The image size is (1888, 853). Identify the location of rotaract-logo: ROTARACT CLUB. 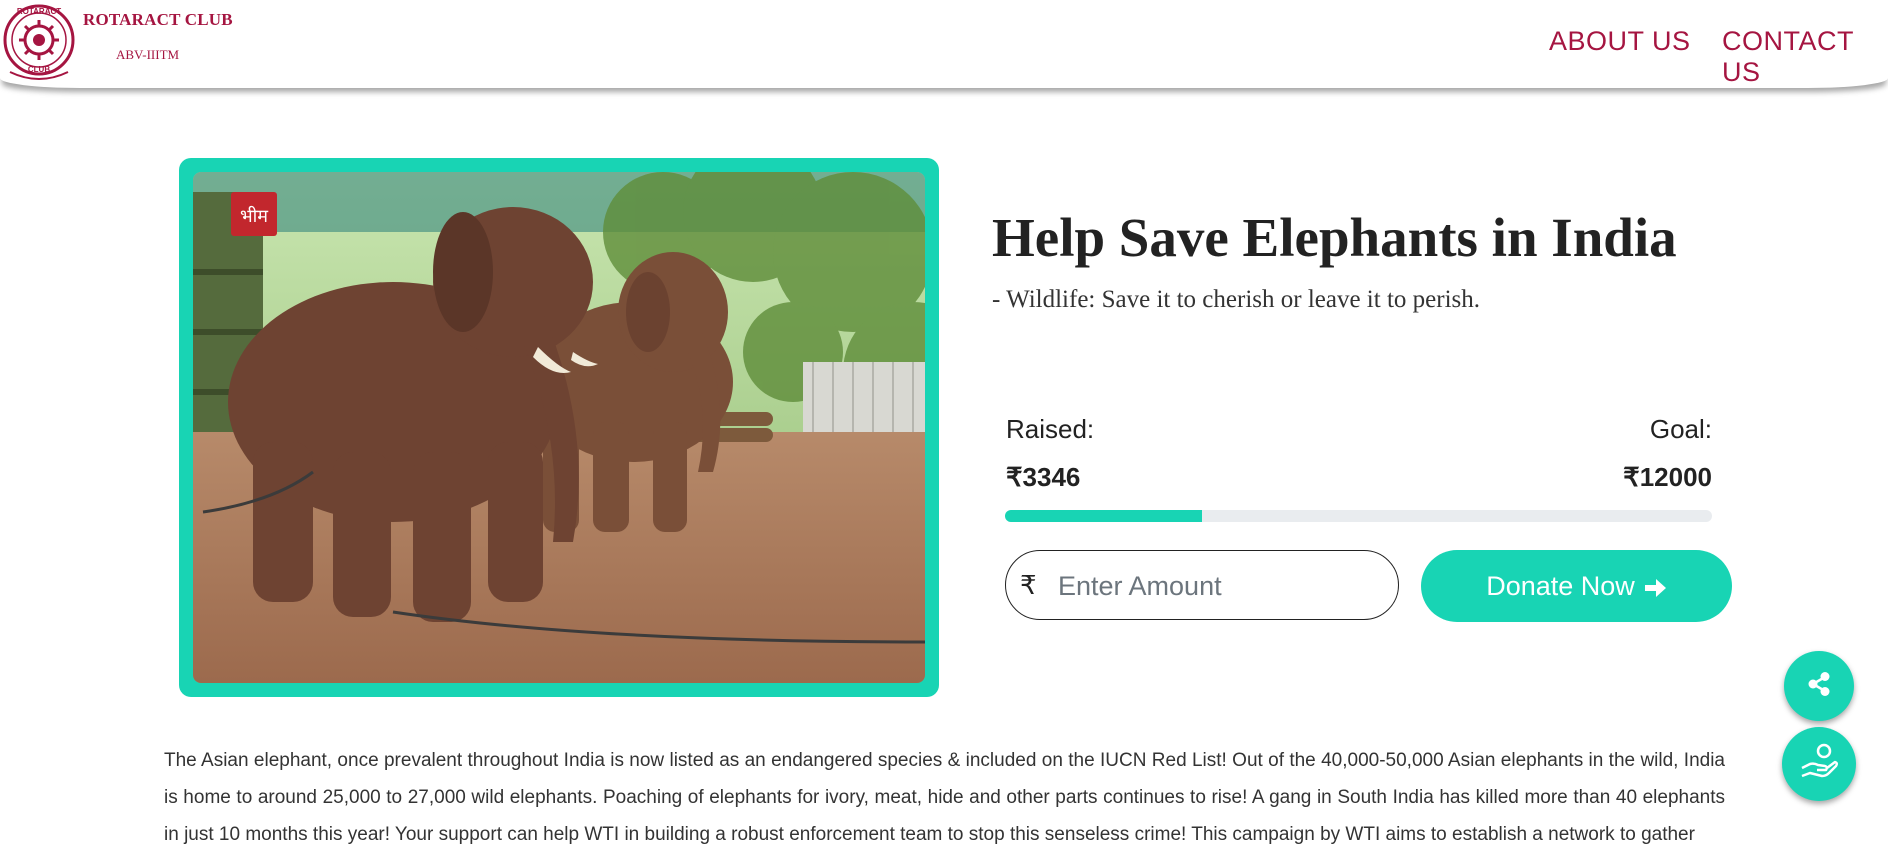
(39, 42).